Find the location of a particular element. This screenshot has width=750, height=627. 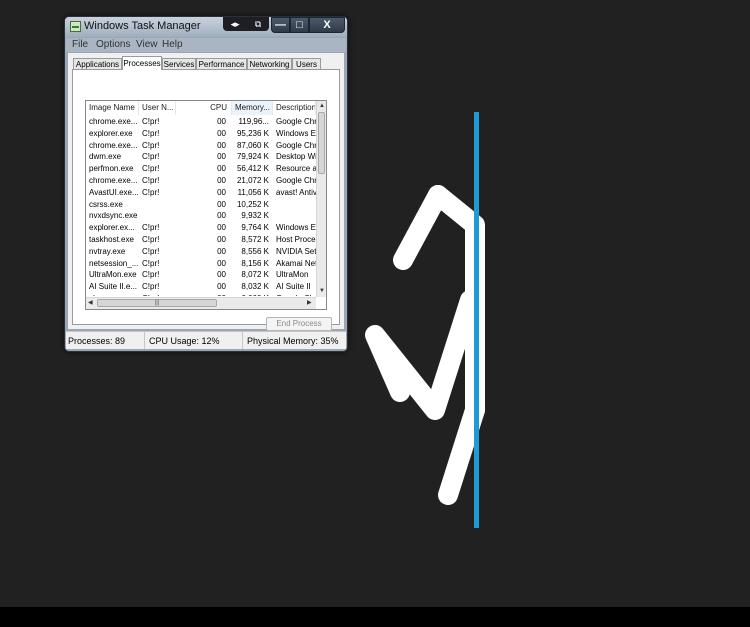

process-memory: 21,072 K is located at coordinates (252, 180).